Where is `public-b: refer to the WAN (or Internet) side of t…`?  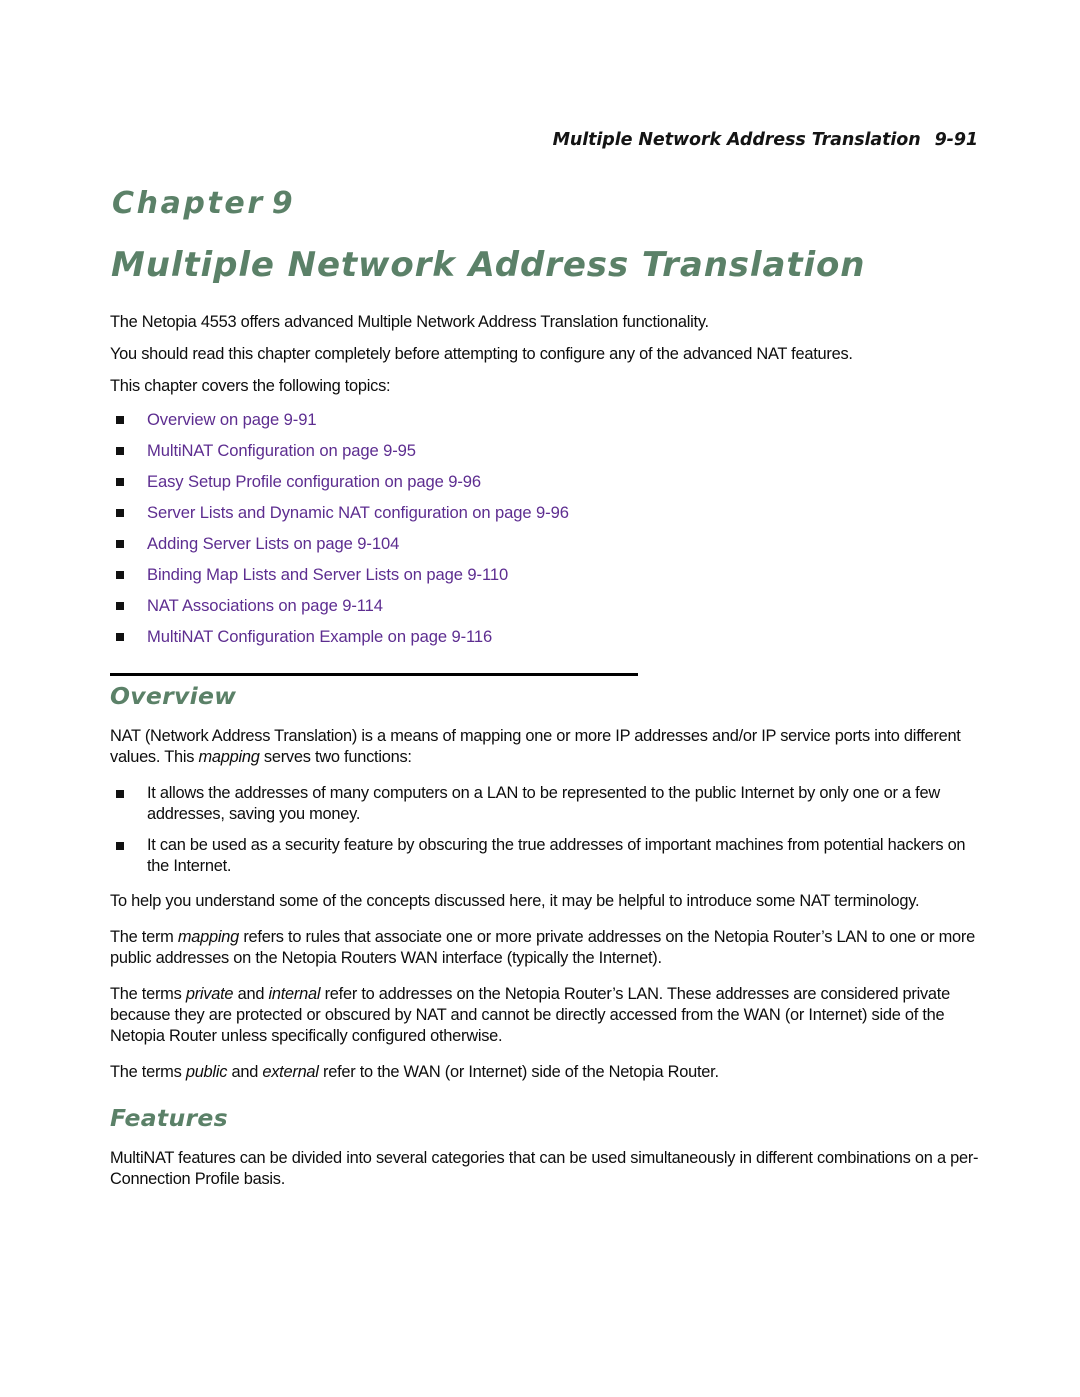
public-b: refer to the WAN (or Internet) side of t… is located at coordinates (518, 1072).